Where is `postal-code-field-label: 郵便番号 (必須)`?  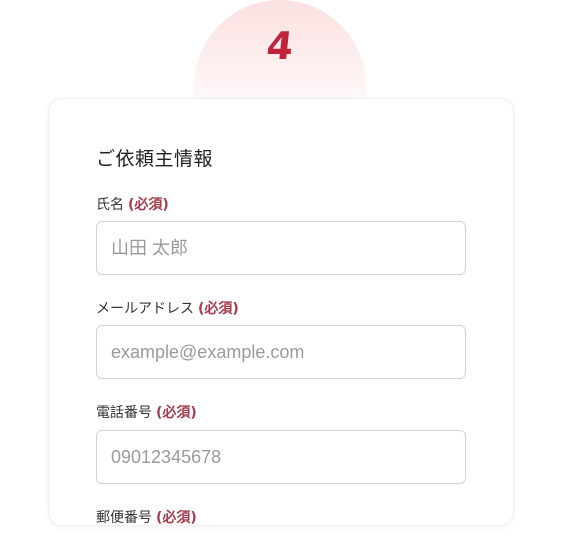 postal-code-field-label: 郵便番号 (必須) is located at coordinates (146, 517).